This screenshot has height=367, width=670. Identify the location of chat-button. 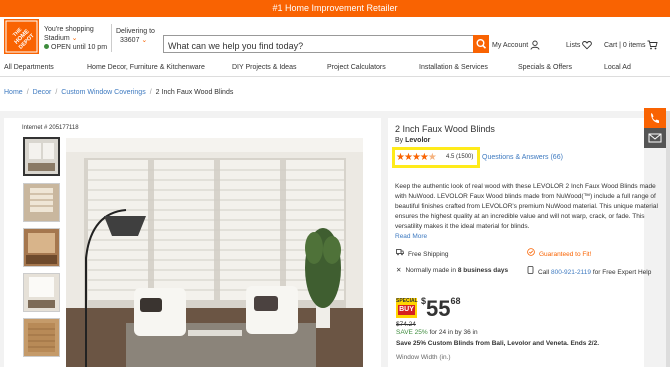
(655, 118).